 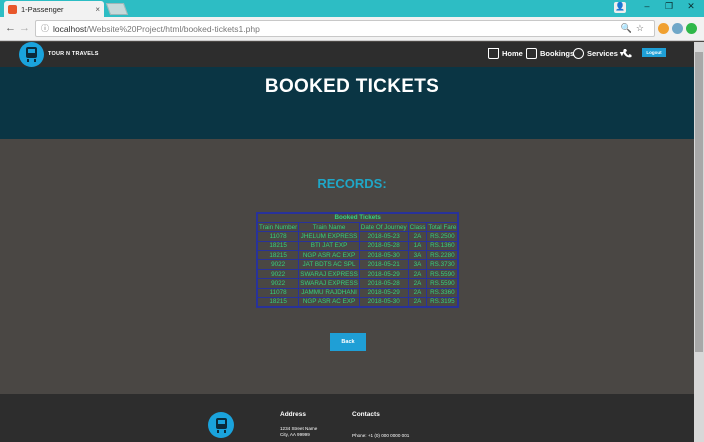 I want to click on nav-bookings: Bookings, so click(x=550, y=53).